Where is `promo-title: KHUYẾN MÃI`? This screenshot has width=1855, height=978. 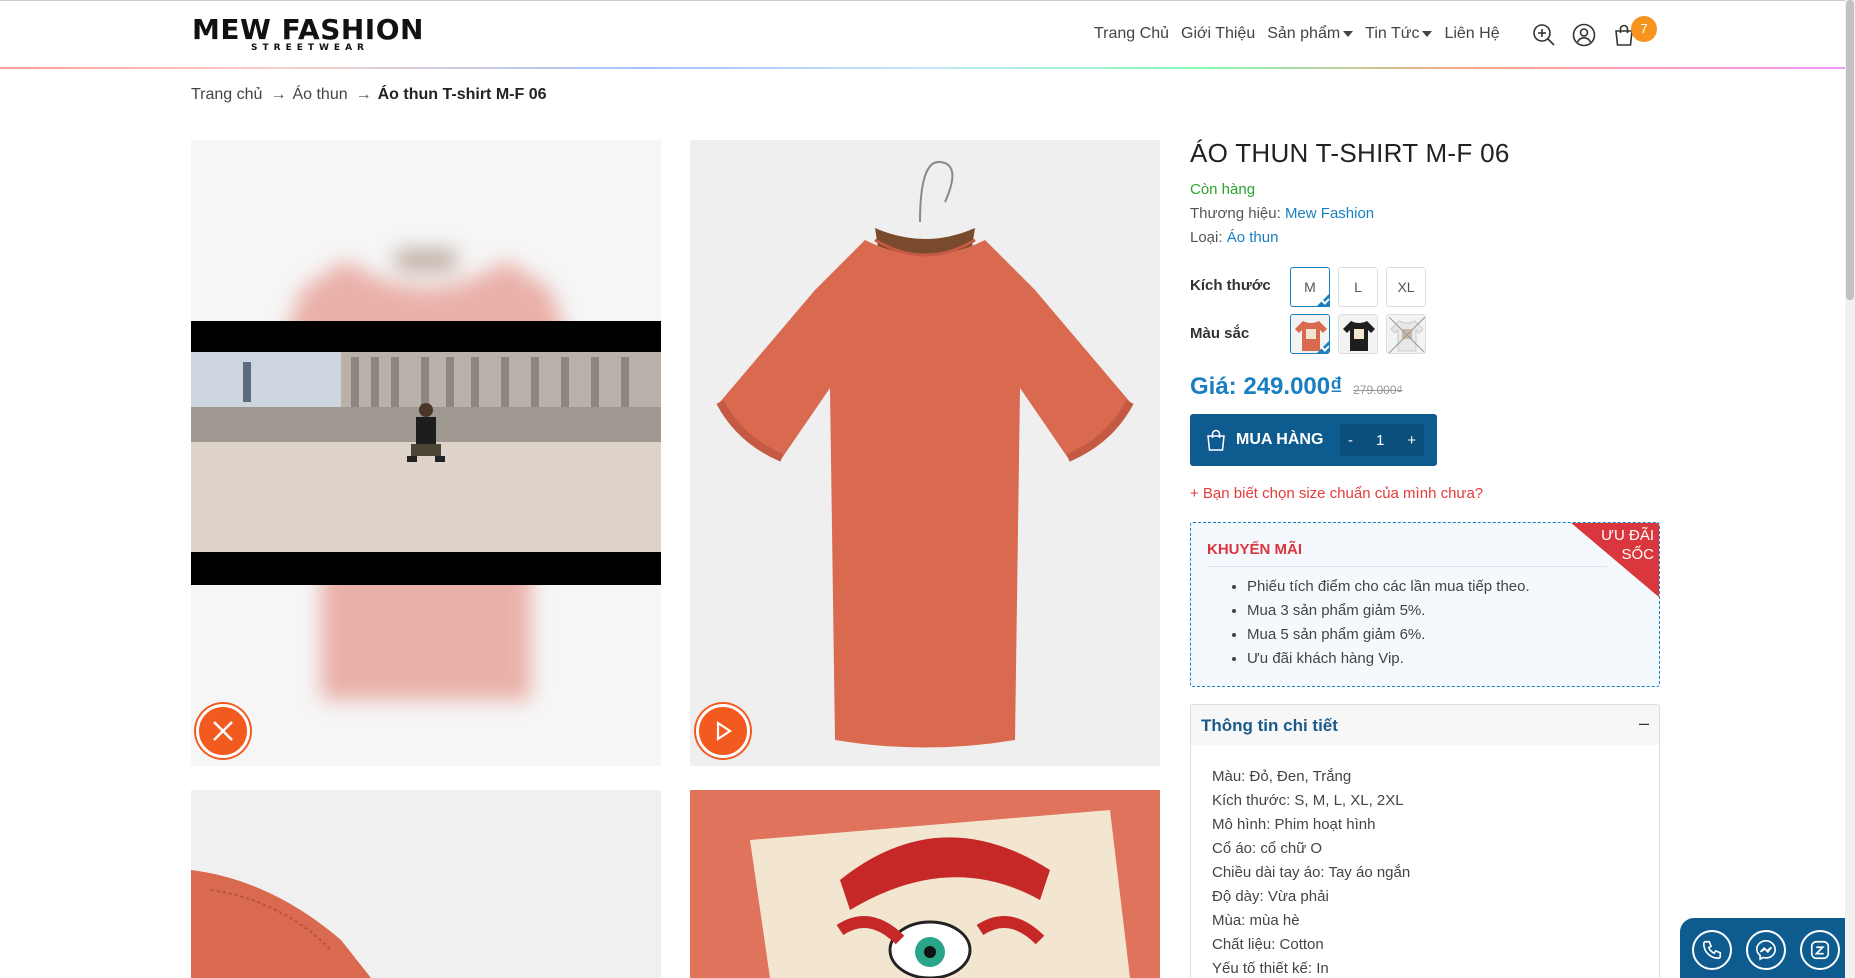 promo-title: KHUYẾN MÃI is located at coordinates (1255, 549).